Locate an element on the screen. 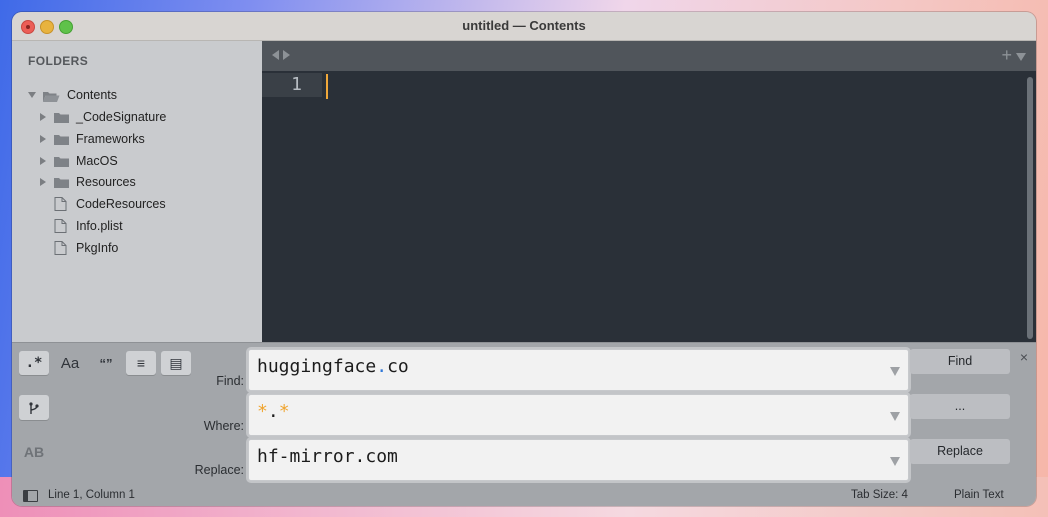  where-label: Where: is located at coordinates (223, 426).